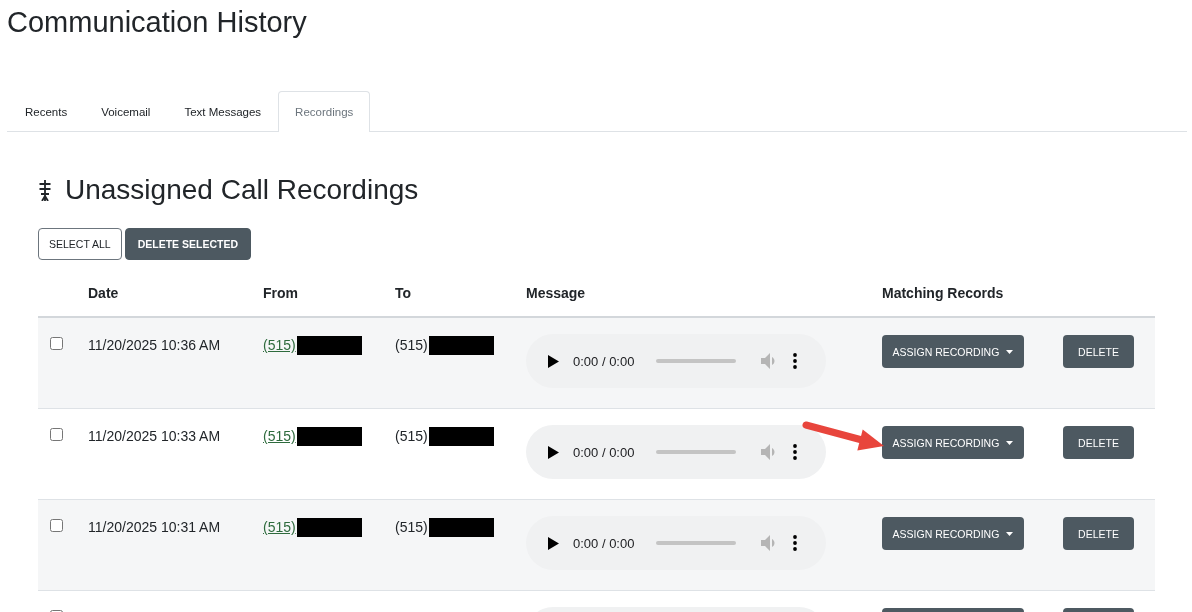 The height and width of the screenshot is (612, 1192). I want to click on page-title: Communication History, so click(157, 22).